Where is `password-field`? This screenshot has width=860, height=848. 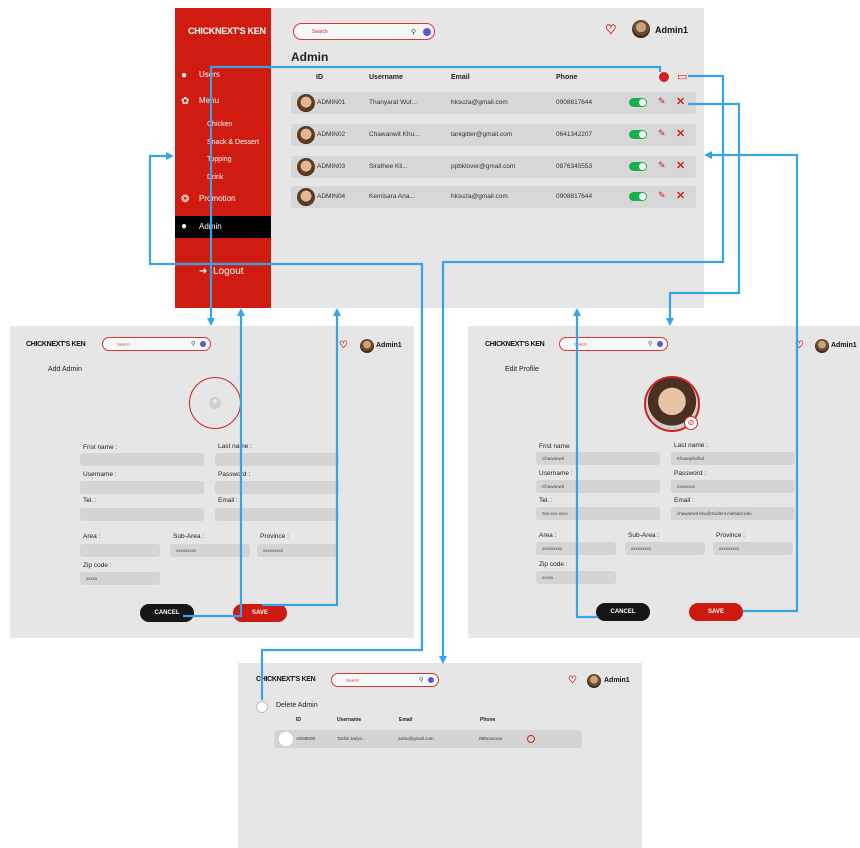 password-field is located at coordinates (277, 487).